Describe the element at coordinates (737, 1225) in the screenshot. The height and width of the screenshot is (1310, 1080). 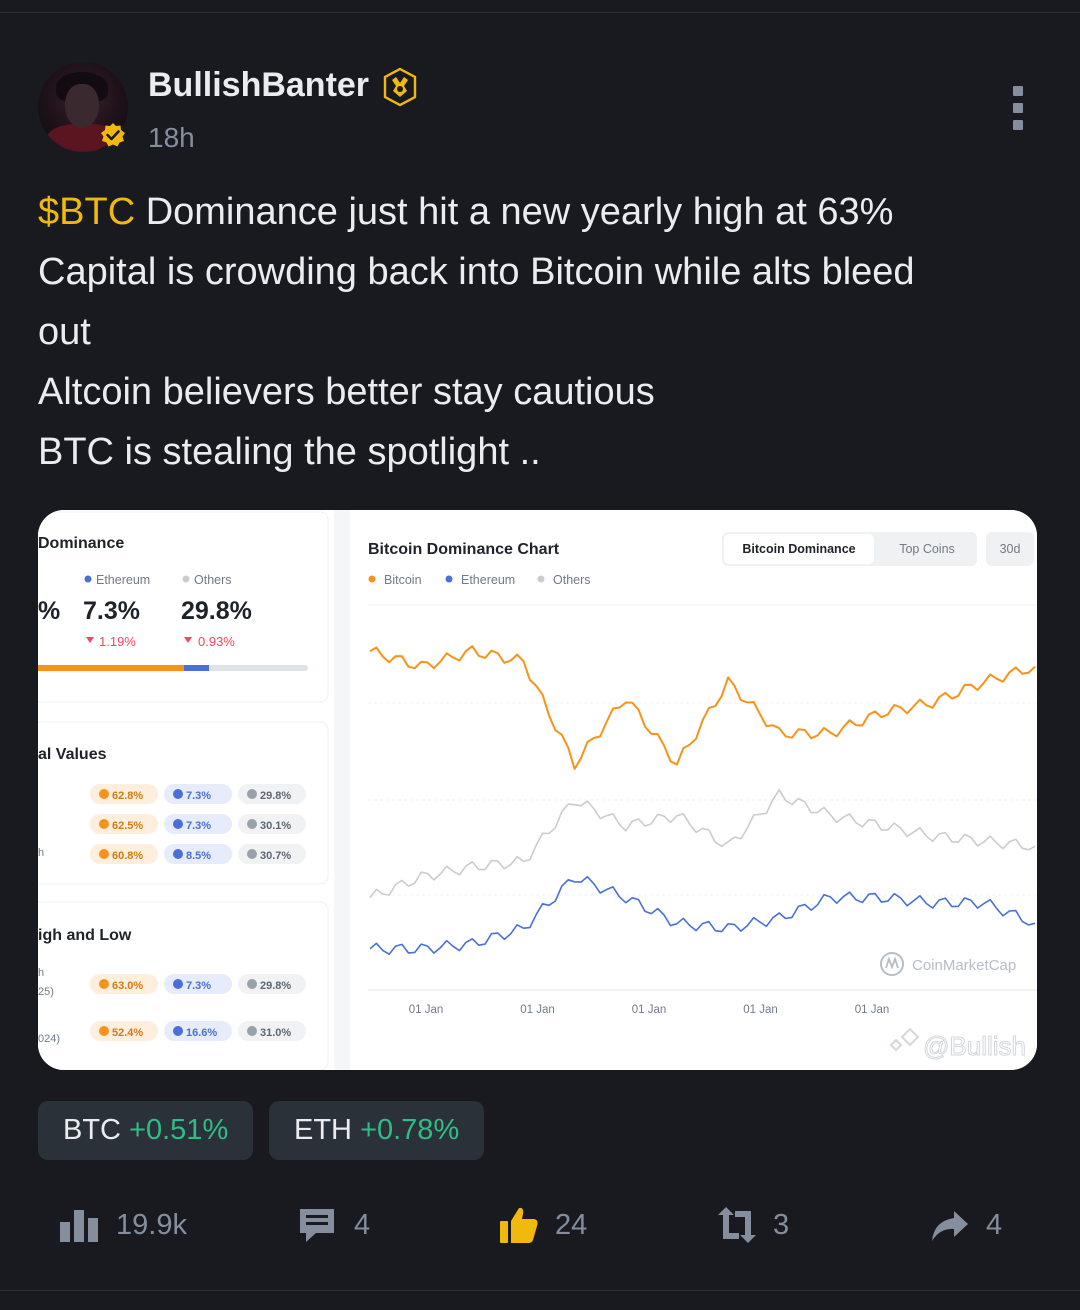
I see `repost-icon` at that location.